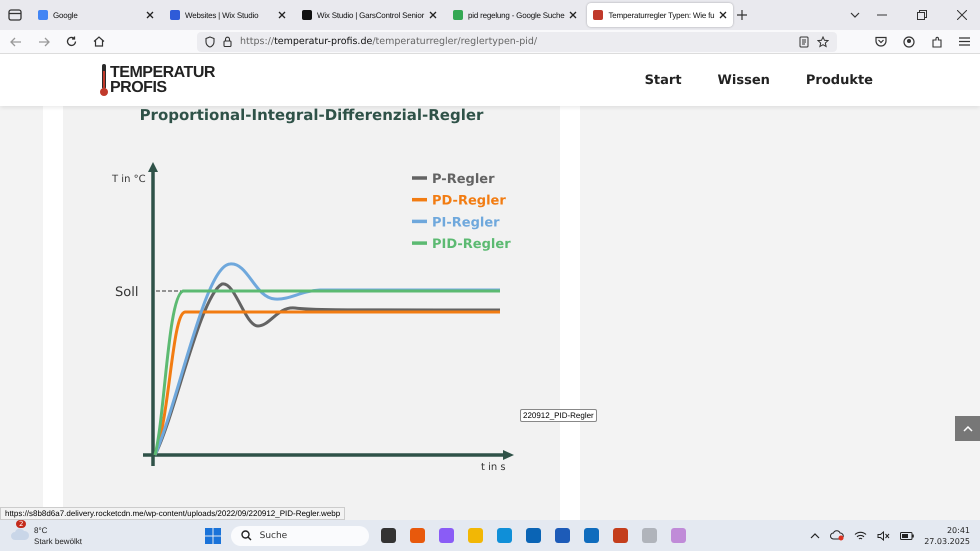  I want to click on tab-title: Google, so click(66, 15).